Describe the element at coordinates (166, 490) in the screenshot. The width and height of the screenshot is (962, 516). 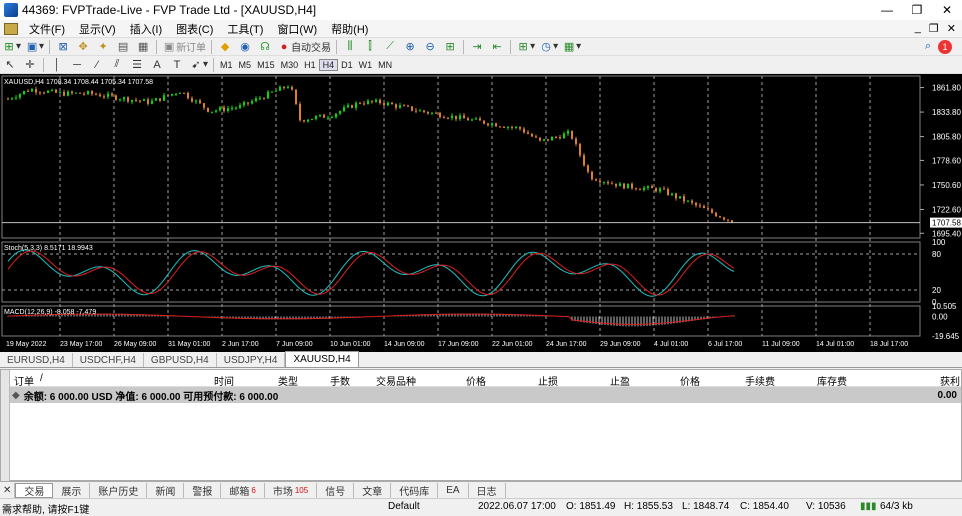
I see `terminal-tab-news: 新闻` at that location.